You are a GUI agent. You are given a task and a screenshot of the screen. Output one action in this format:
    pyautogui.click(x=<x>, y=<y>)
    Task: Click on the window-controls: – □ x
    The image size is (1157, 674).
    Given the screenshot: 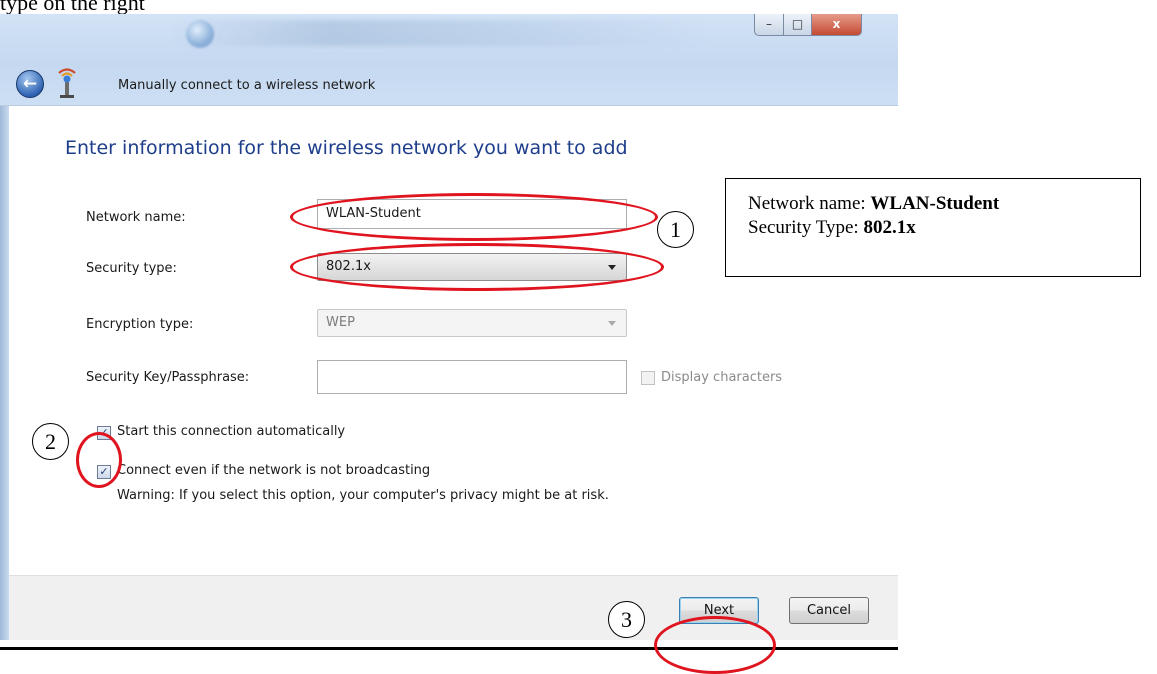 What is the action you would take?
    pyautogui.click(x=808, y=25)
    